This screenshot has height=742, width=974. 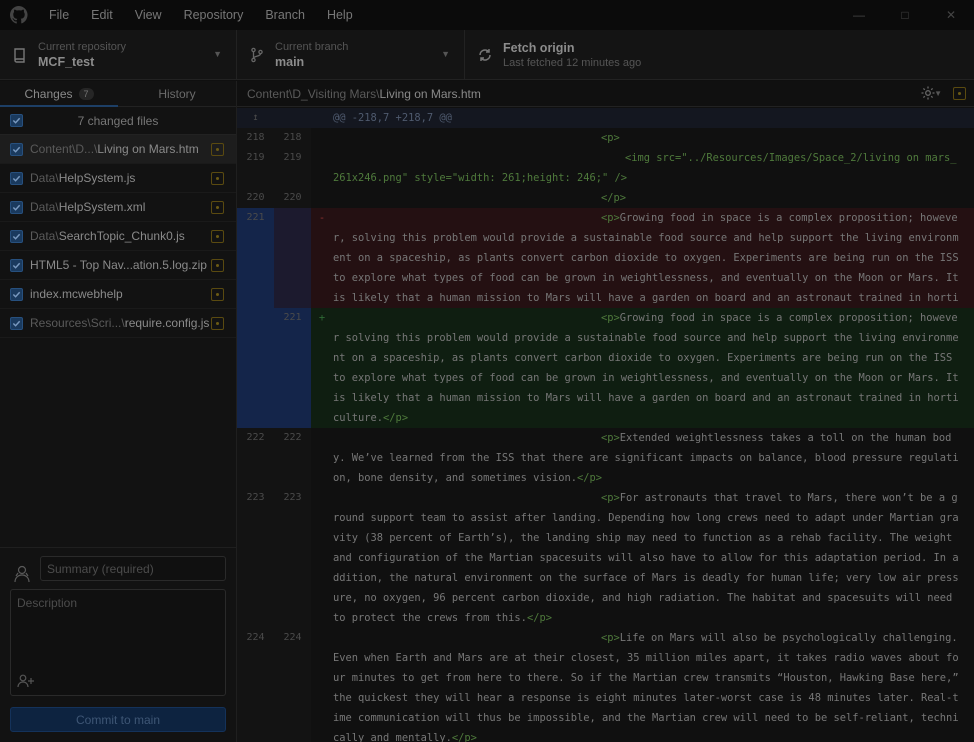 What do you see at coordinates (118, 630) in the screenshot?
I see `description-input` at bounding box center [118, 630].